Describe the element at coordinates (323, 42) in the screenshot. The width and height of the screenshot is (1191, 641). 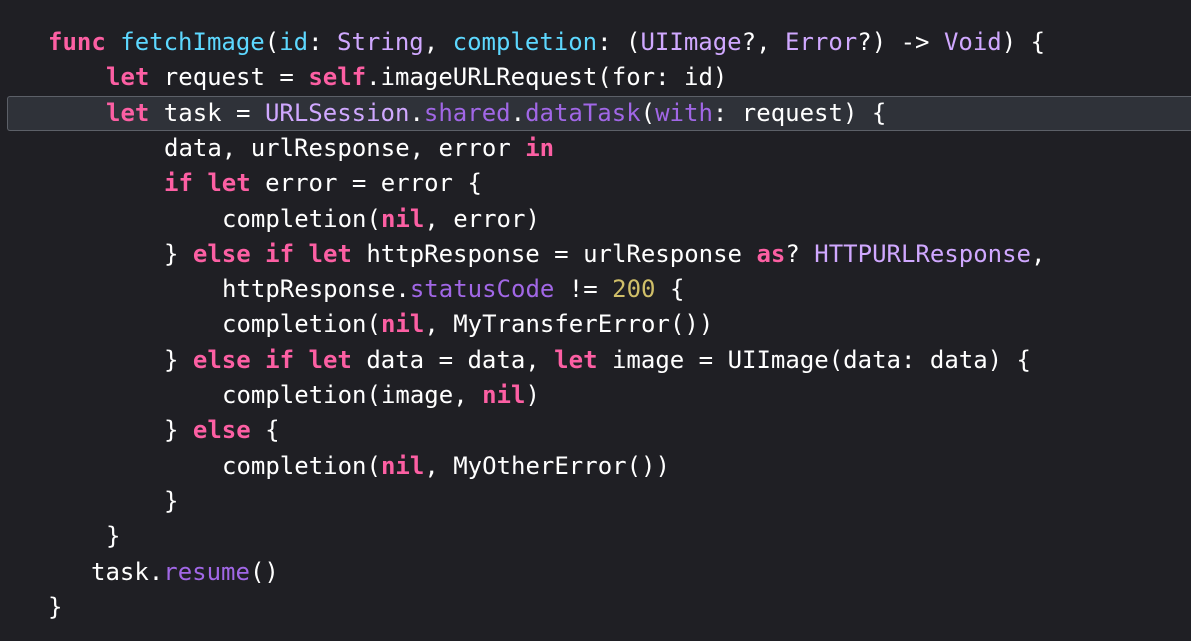
I see `code-token: :` at that location.